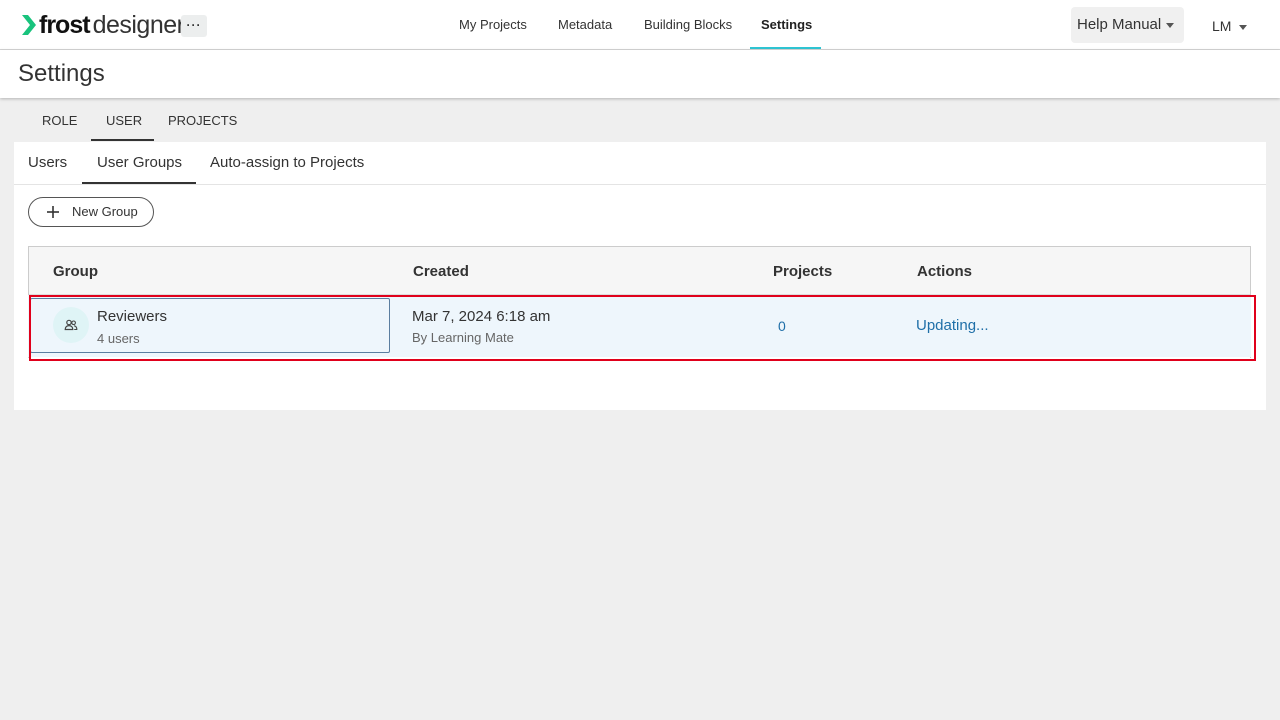  Describe the element at coordinates (210, 325) in the screenshot. I see `group-cell: Reviewers 4 users` at that location.